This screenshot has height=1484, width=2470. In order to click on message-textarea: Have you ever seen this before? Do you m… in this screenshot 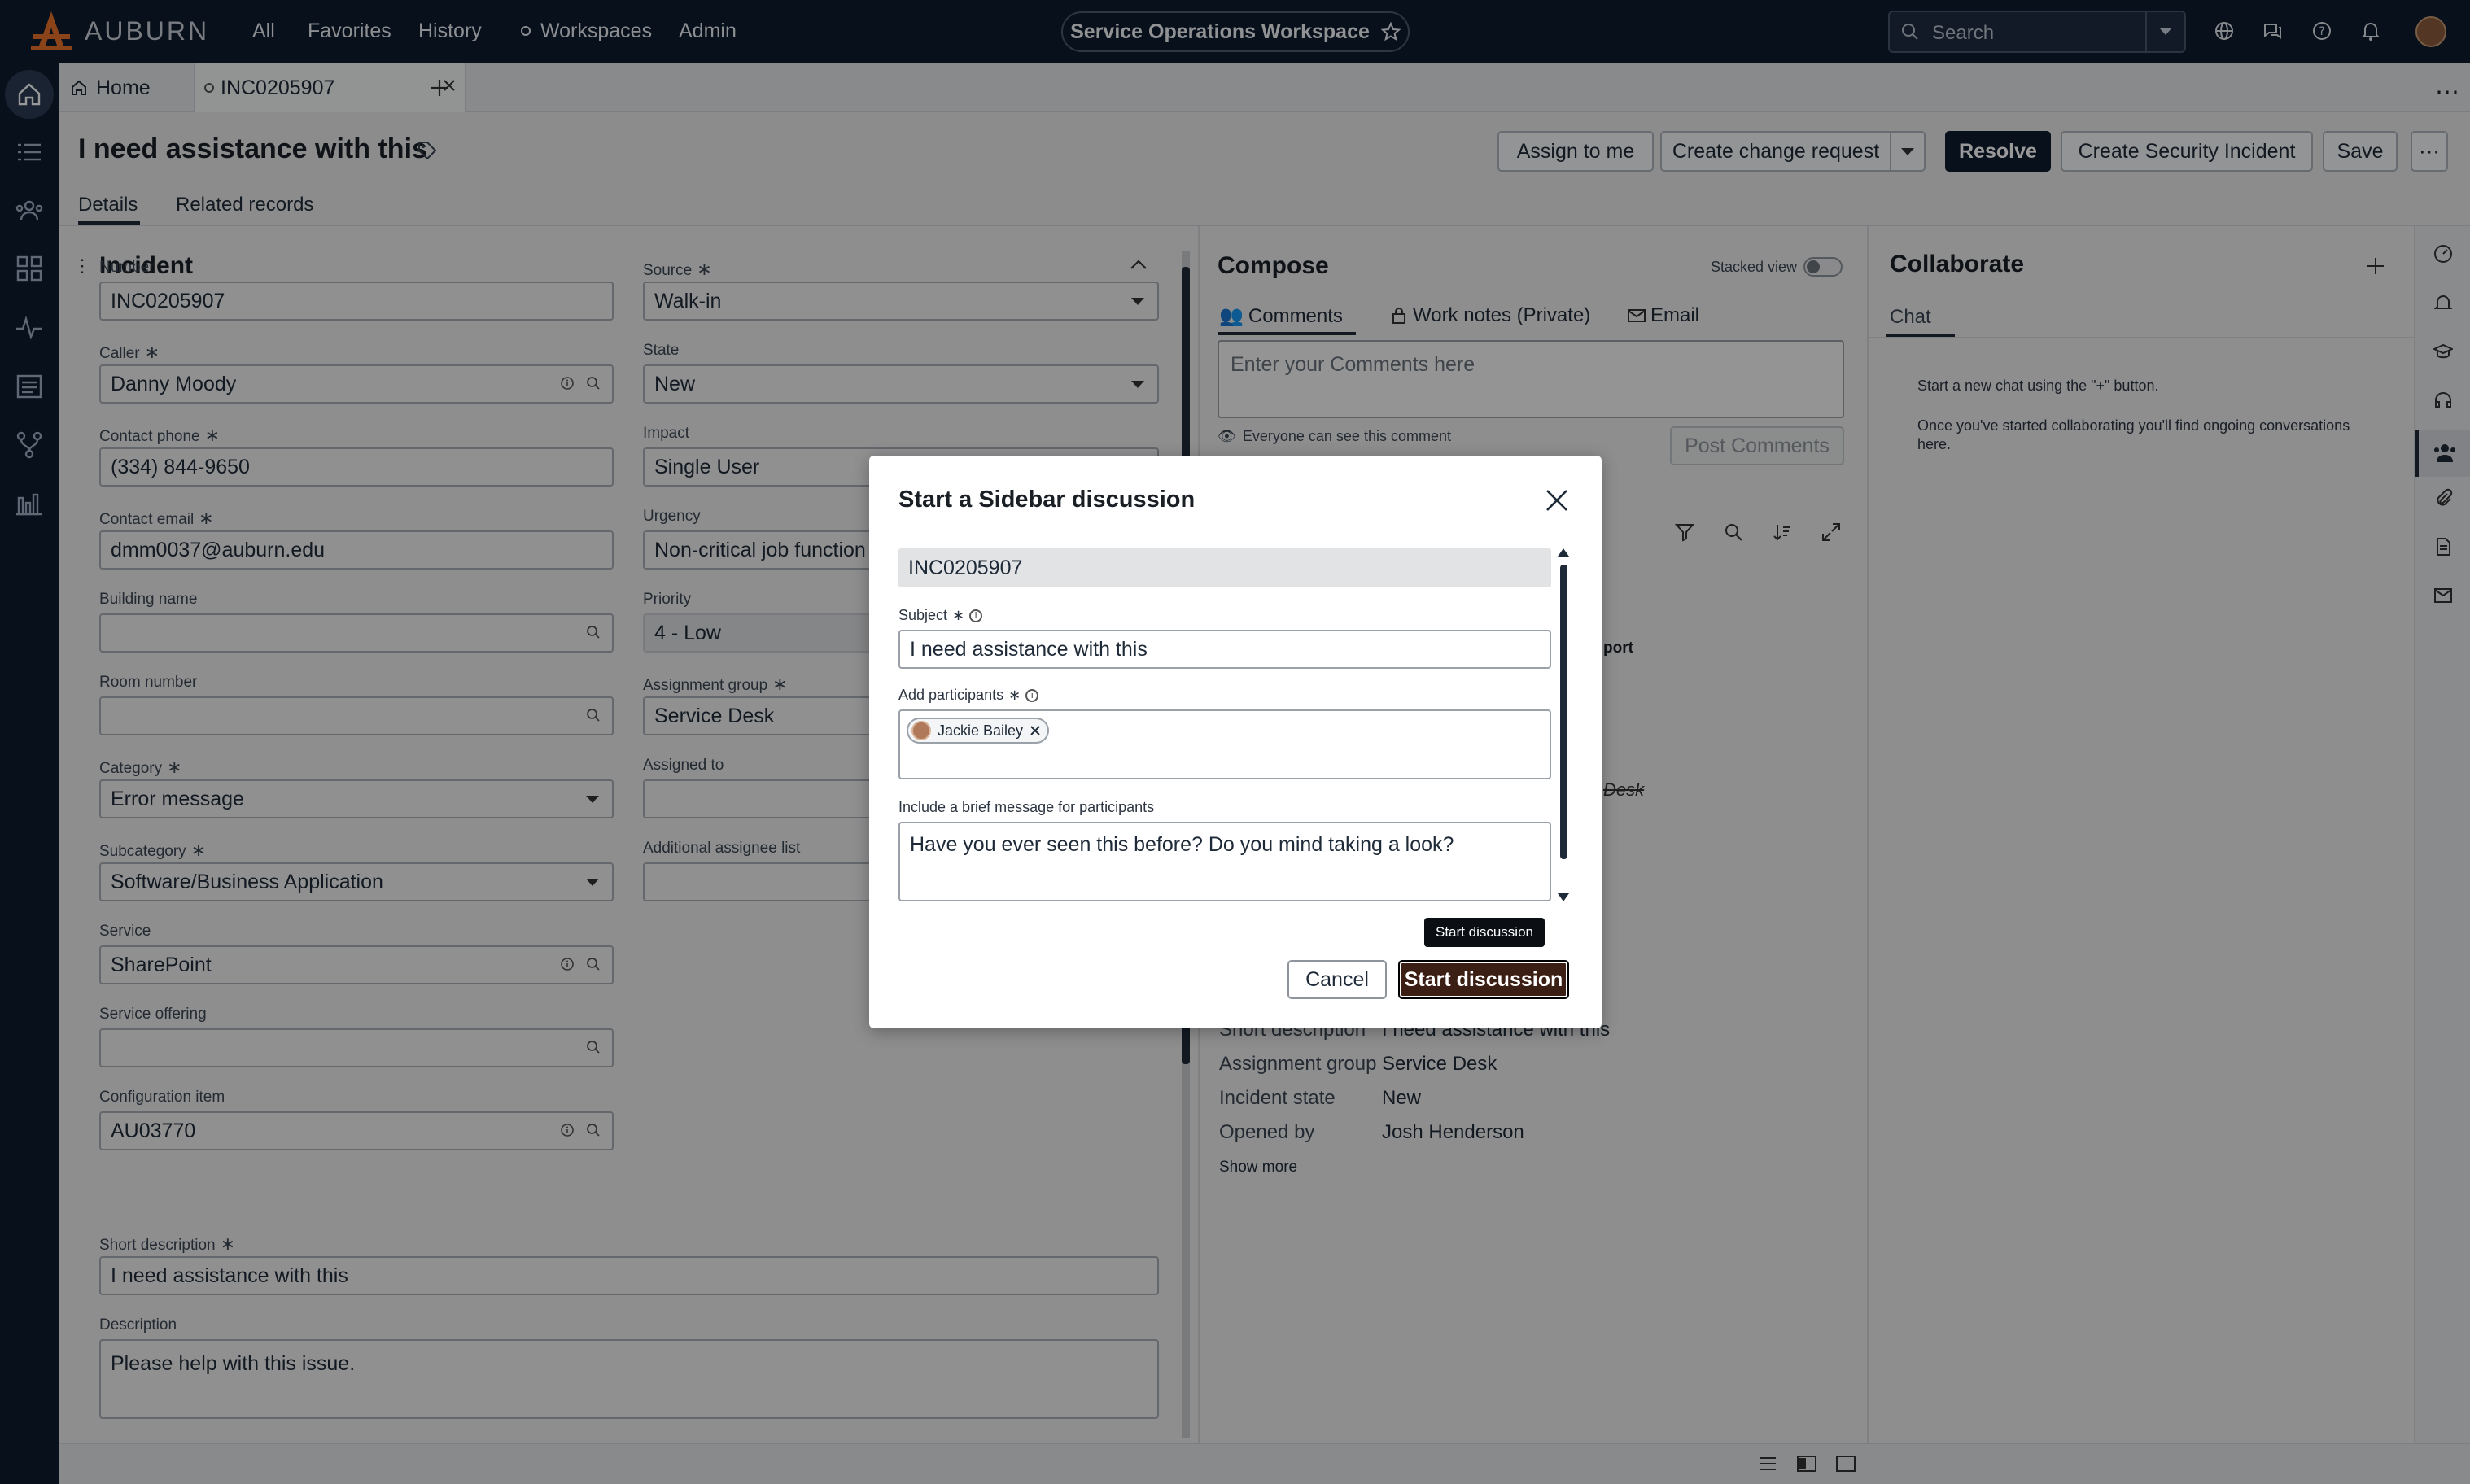, I will do `click(1224, 862)`.